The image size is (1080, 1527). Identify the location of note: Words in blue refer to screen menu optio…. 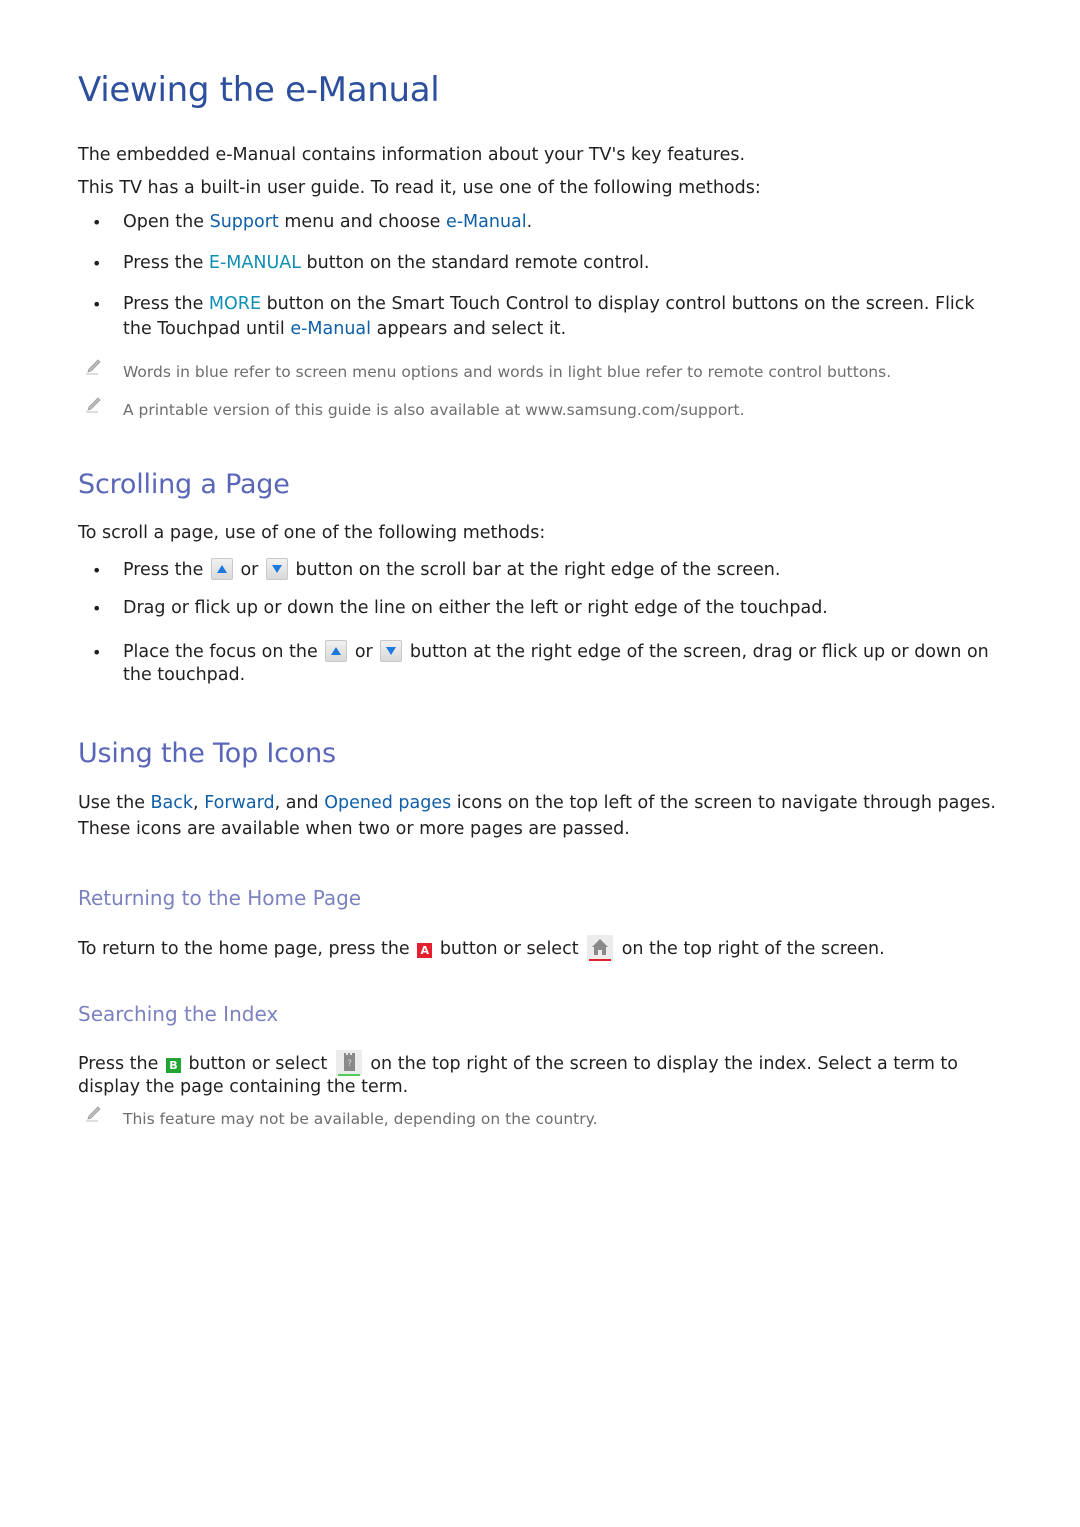
(538, 371).